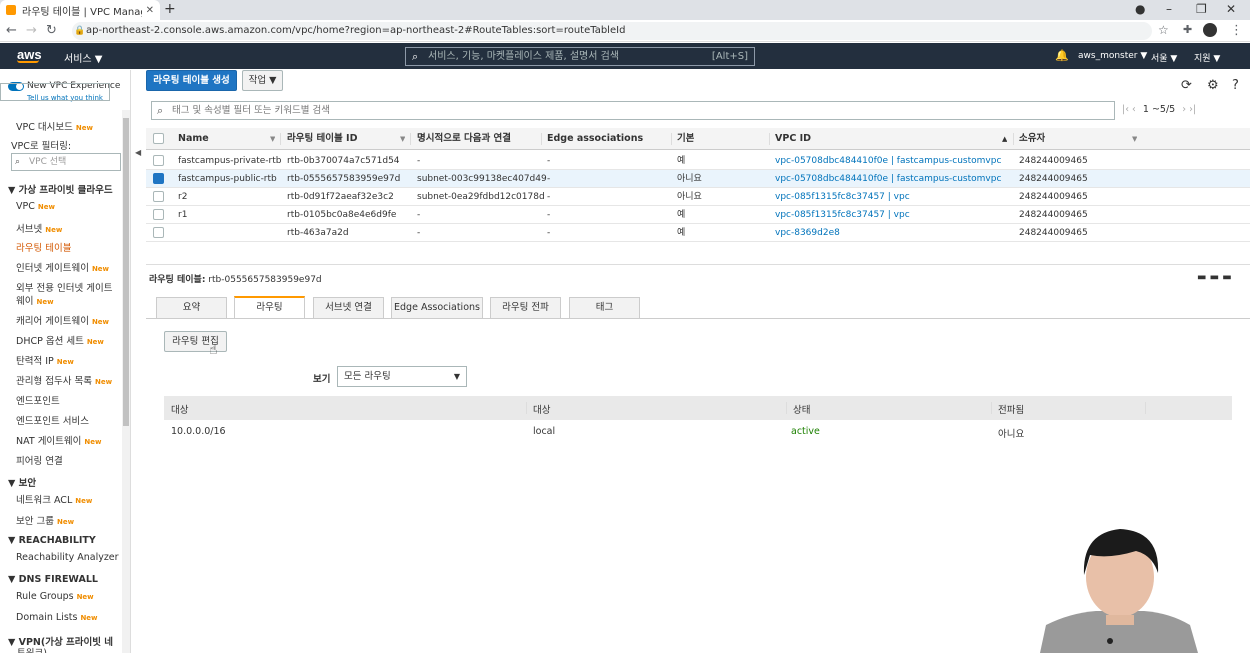 Image resolution: width=1250 pixels, height=653 pixels. I want to click on col-edge-header: Edge associations, so click(595, 139).